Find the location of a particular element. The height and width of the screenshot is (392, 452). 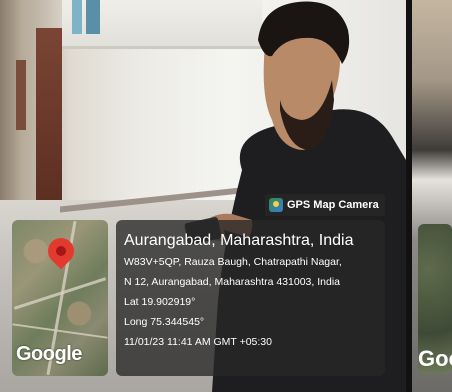

gps-map-camera-icon is located at coordinates (276, 205).